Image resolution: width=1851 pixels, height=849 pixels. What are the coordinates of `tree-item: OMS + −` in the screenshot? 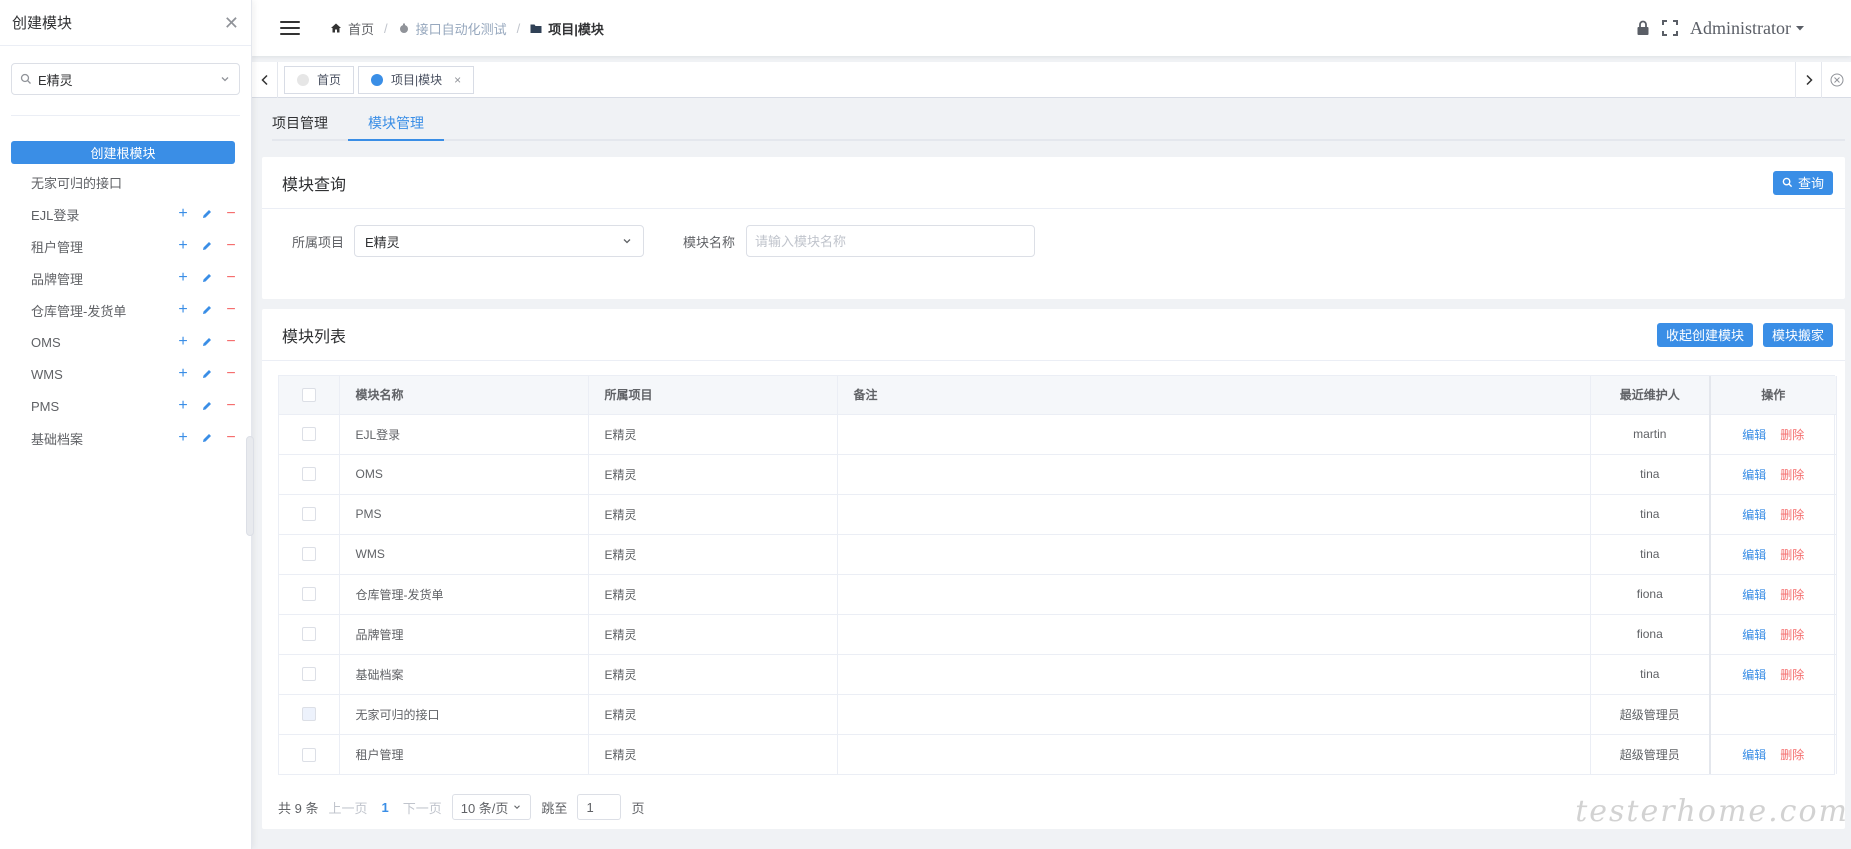 It's located at (125, 342).